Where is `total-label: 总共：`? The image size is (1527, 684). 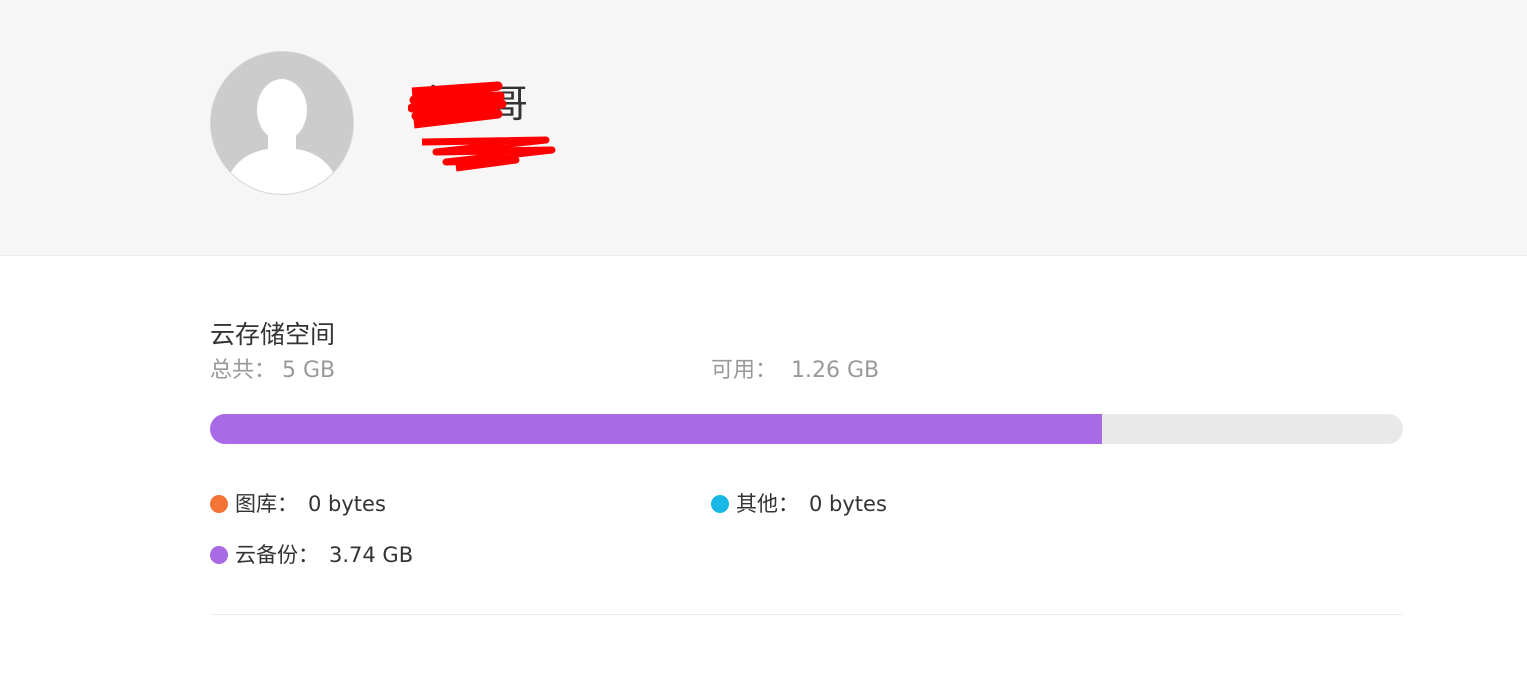 total-label: 总共： is located at coordinates (243, 370).